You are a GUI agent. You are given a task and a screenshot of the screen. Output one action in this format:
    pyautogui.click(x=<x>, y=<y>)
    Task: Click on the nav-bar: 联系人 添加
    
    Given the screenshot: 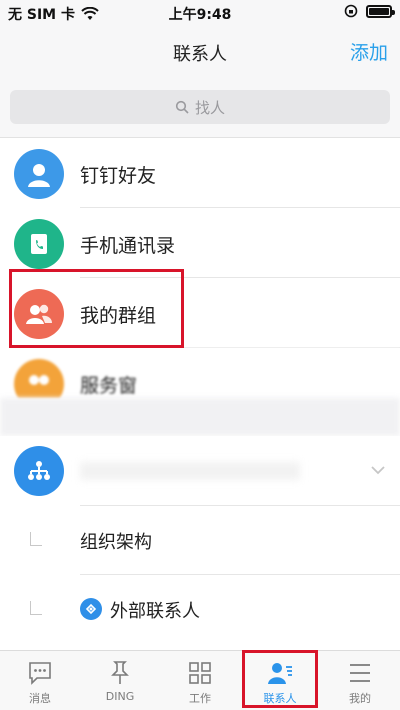 What is the action you would take?
    pyautogui.click(x=200, y=52)
    